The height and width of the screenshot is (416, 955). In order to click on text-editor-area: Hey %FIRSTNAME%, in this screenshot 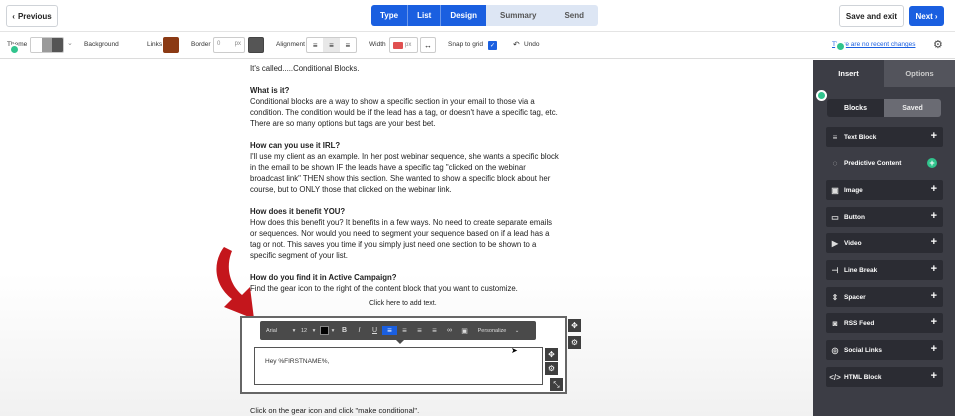, I will do `click(398, 366)`.